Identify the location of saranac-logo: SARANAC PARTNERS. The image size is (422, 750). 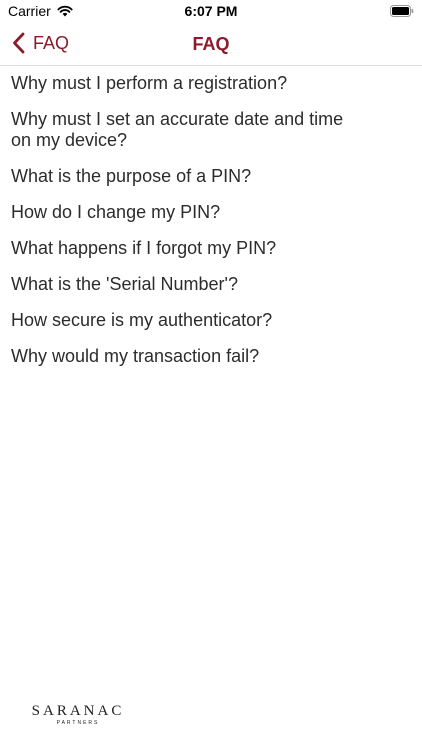
(78, 715).